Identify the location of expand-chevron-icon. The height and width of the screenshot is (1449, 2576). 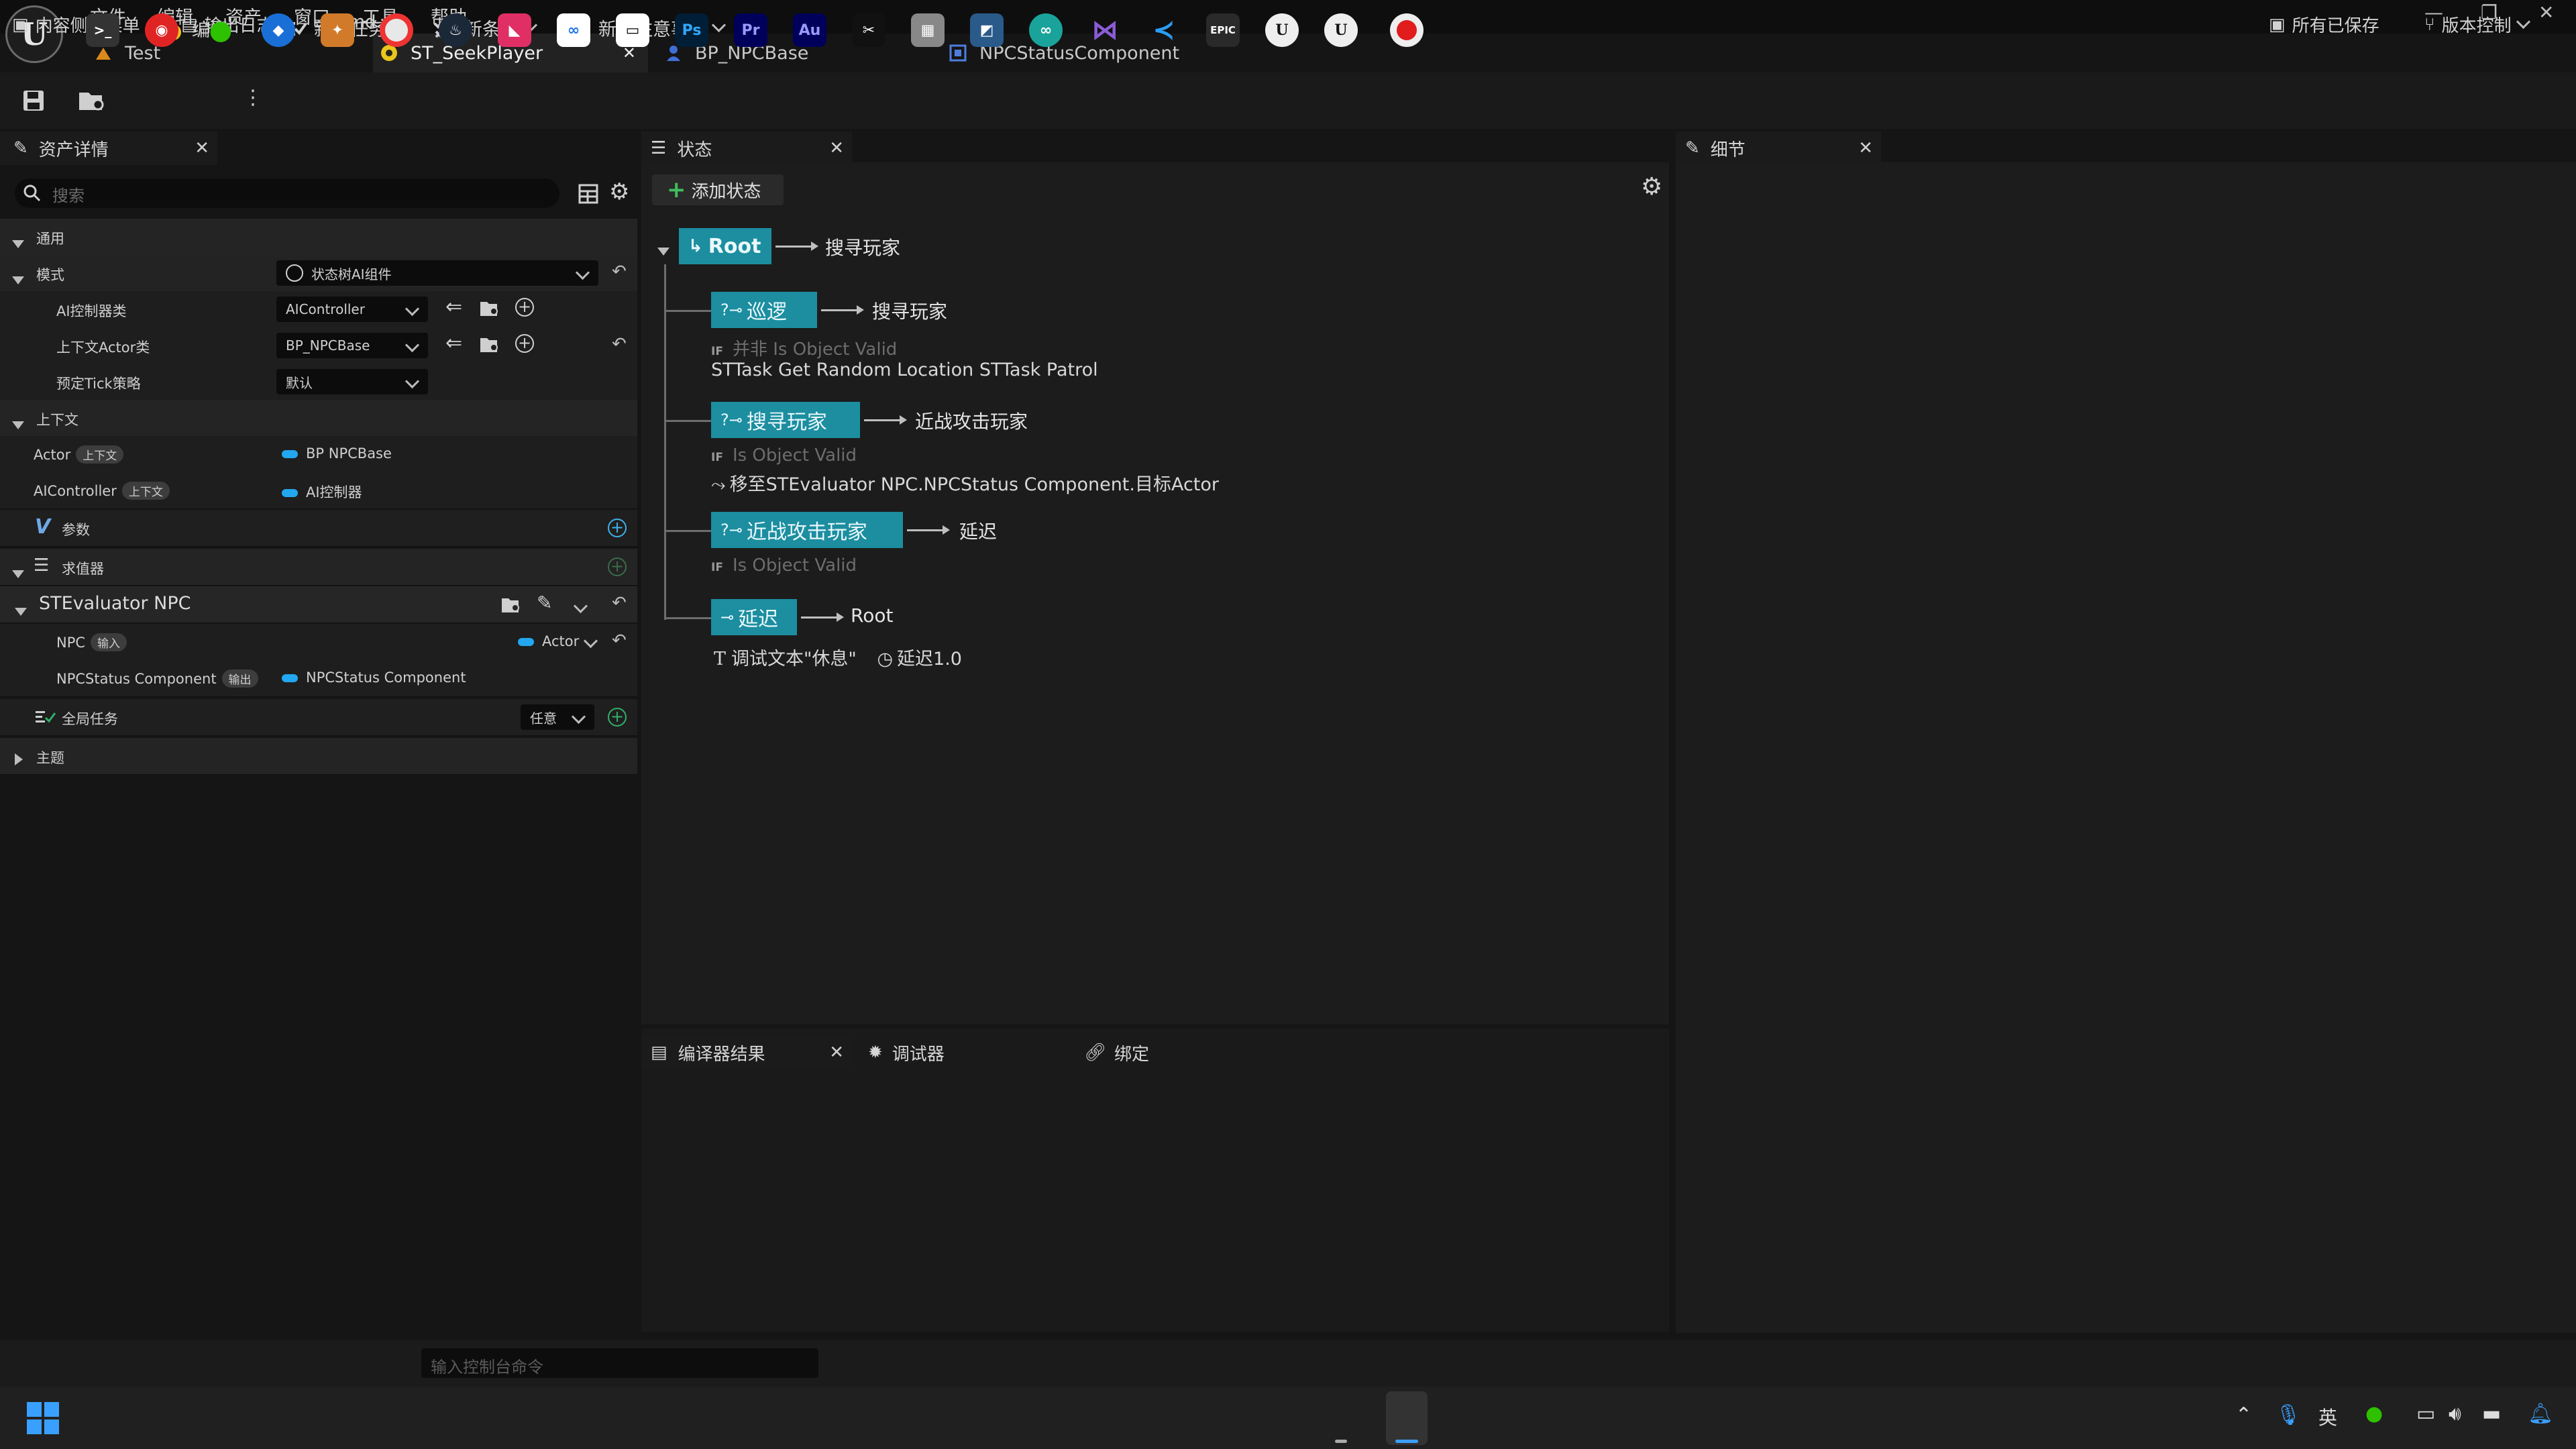
(580, 606).